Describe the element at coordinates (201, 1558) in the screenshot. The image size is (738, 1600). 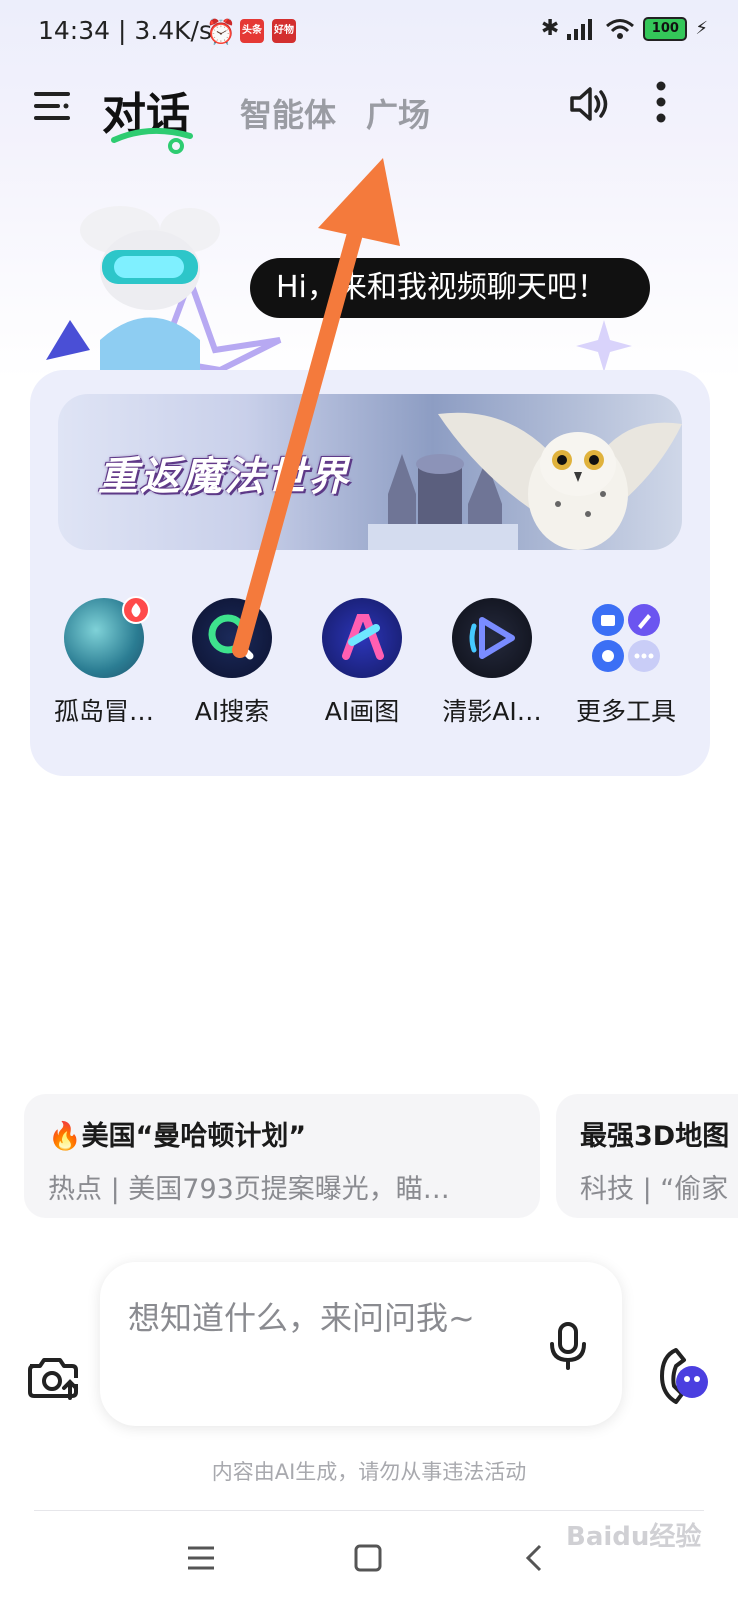
I see `nav-recents-icon` at that location.